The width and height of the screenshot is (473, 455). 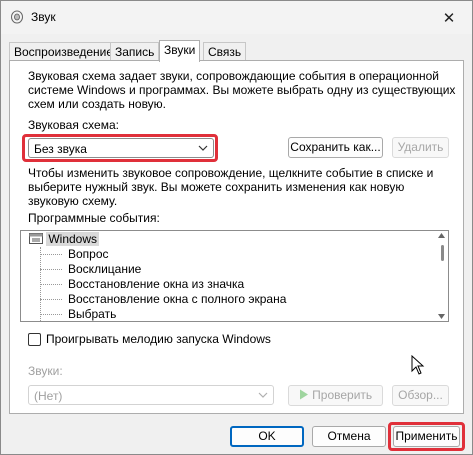 What do you see at coordinates (180, 51) in the screenshot?
I see `tab-sounds: Звуки` at bounding box center [180, 51].